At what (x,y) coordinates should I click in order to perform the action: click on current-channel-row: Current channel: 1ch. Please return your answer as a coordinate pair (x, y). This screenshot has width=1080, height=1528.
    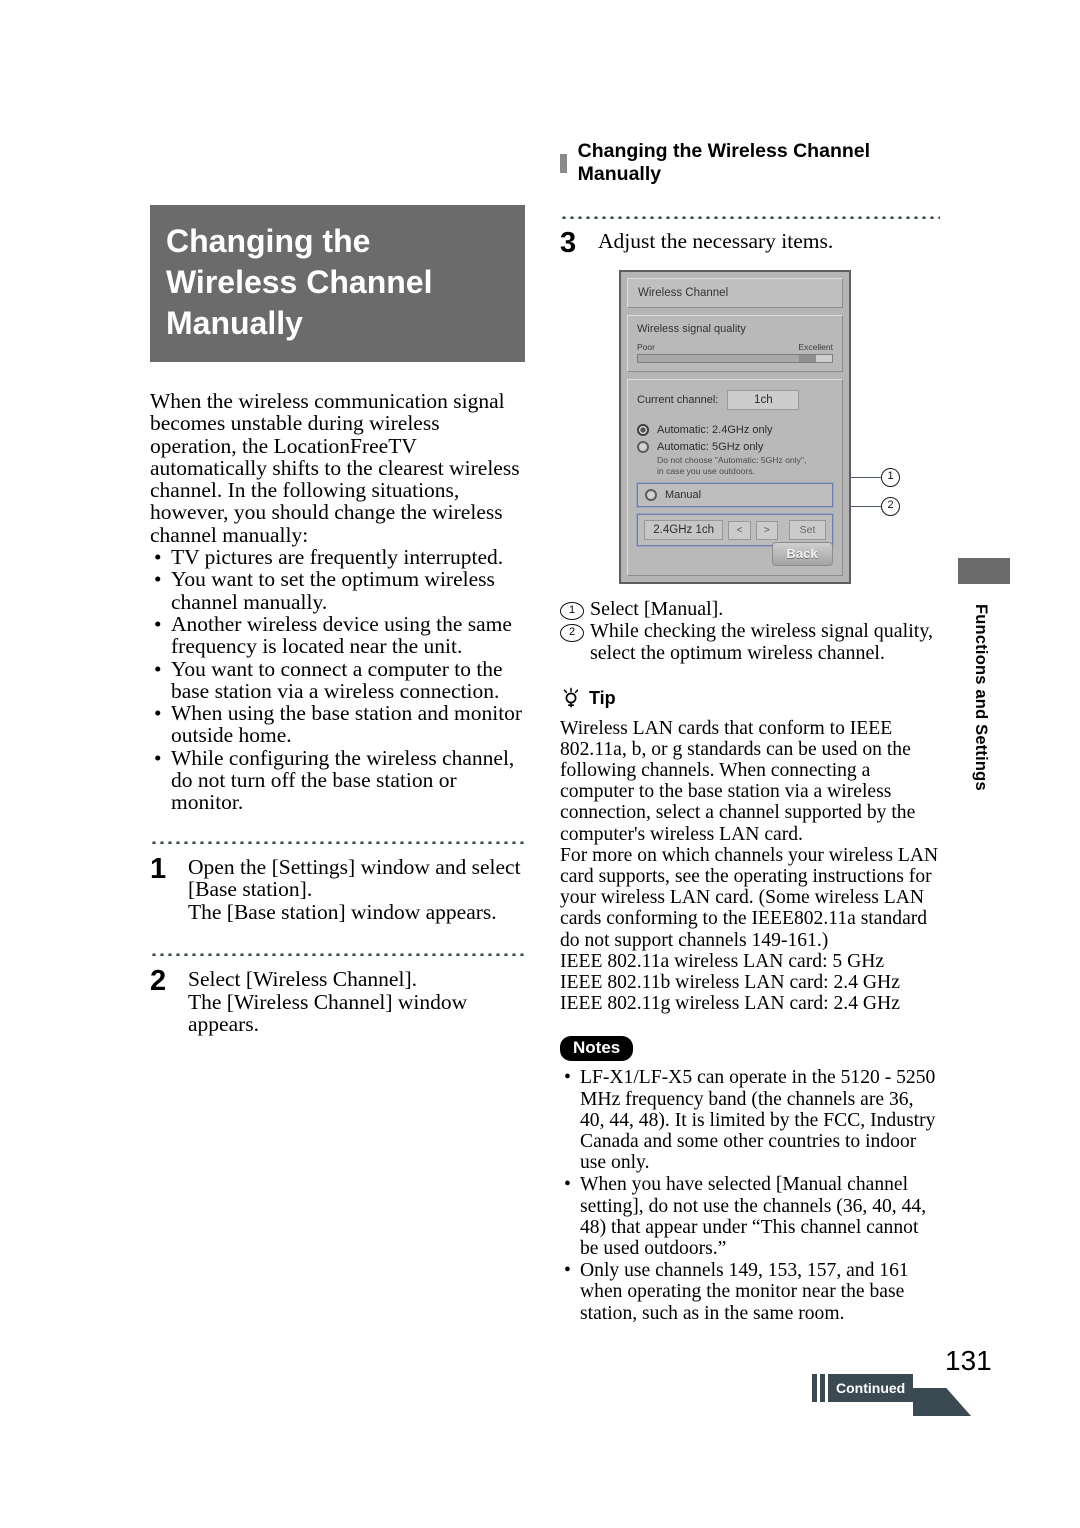
    Looking at the image, I should click on (735, 400).